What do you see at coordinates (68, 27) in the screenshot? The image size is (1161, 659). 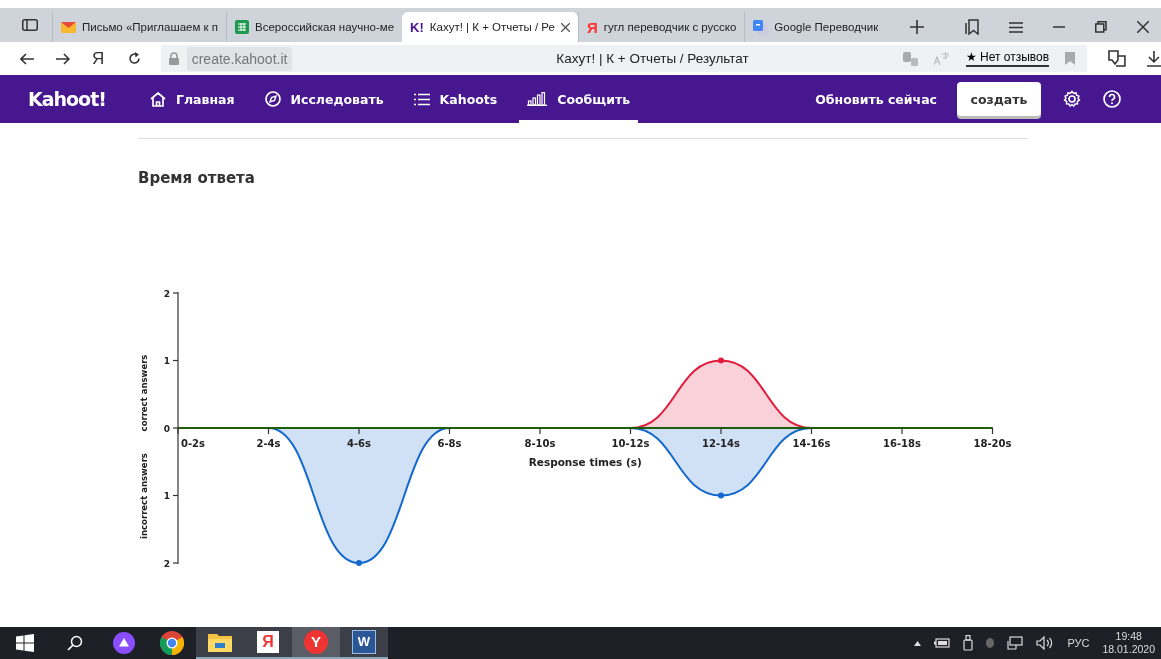 I see `envelope-icon` at bounding box center [68, 27].